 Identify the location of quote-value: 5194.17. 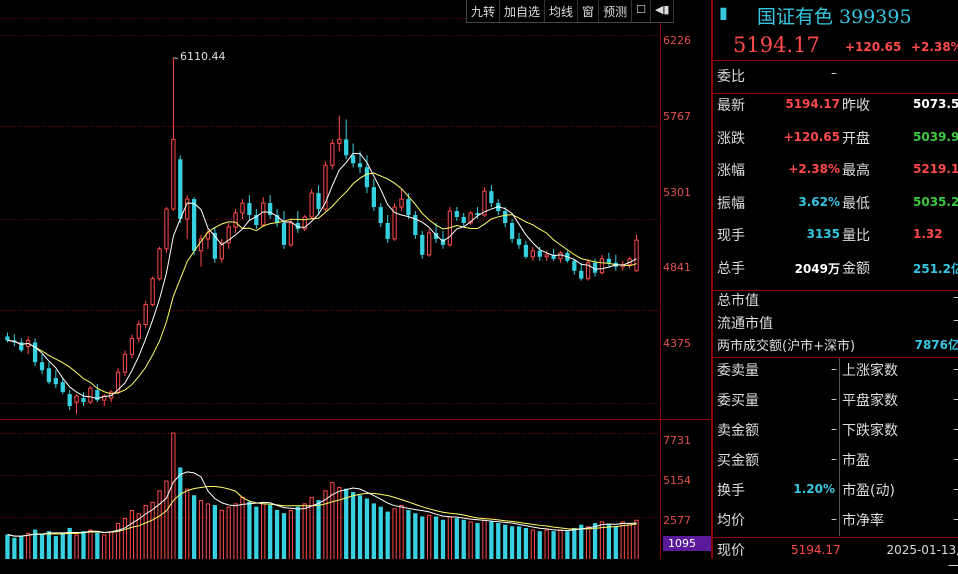
(812, 104).